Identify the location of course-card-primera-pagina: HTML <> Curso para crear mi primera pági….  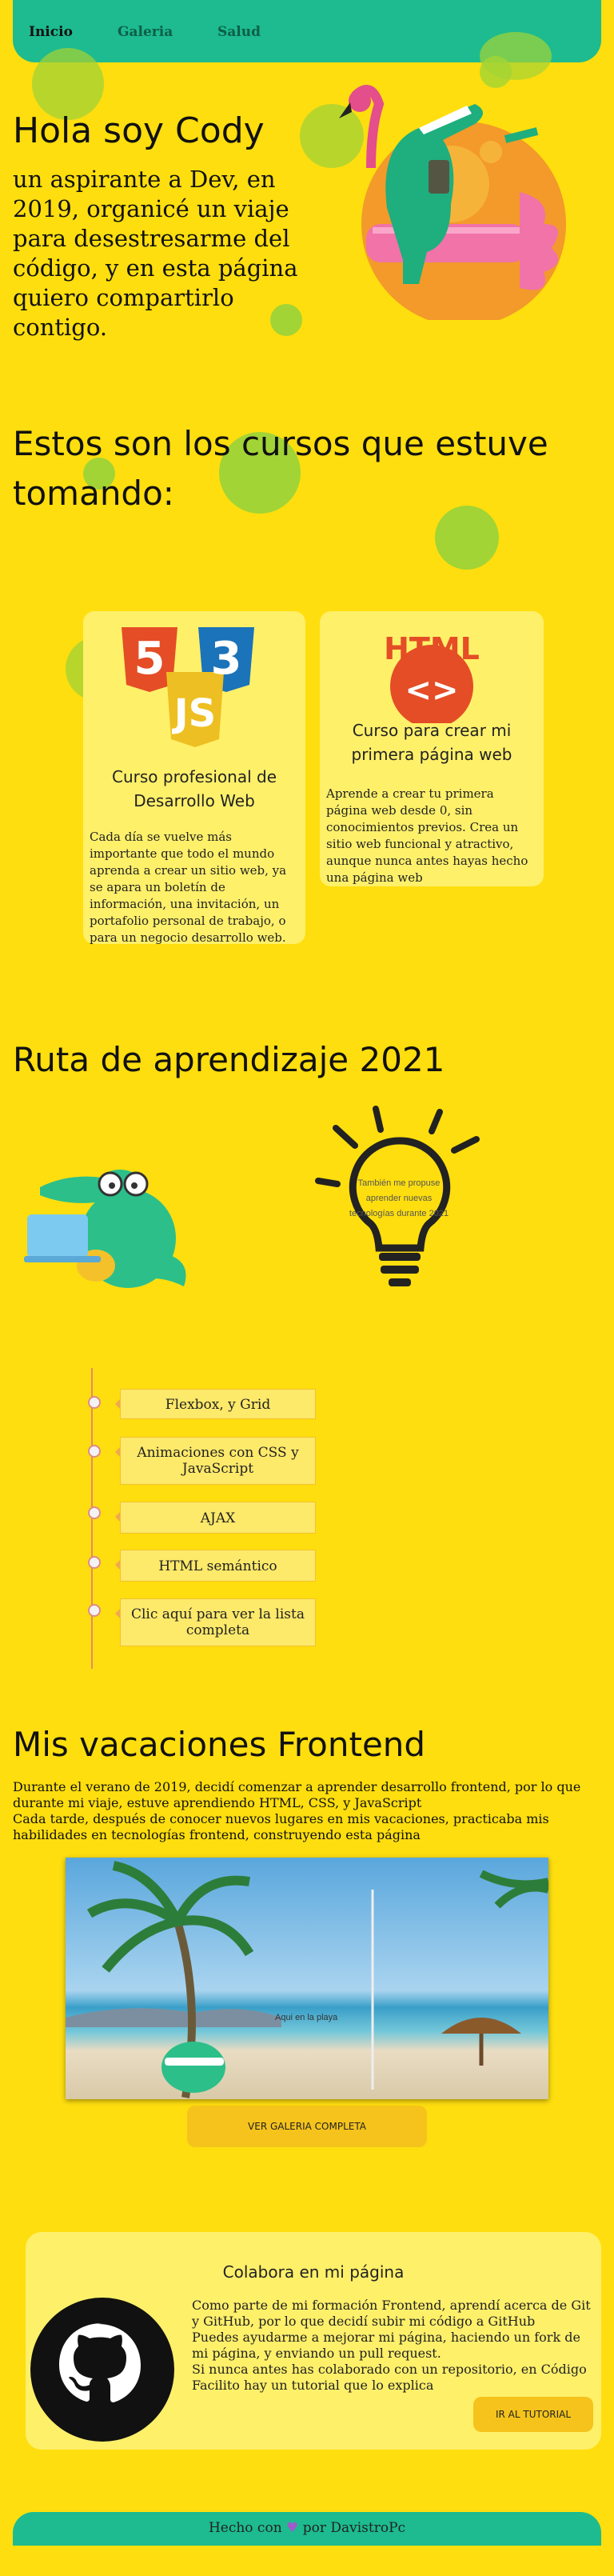
(432, 748).